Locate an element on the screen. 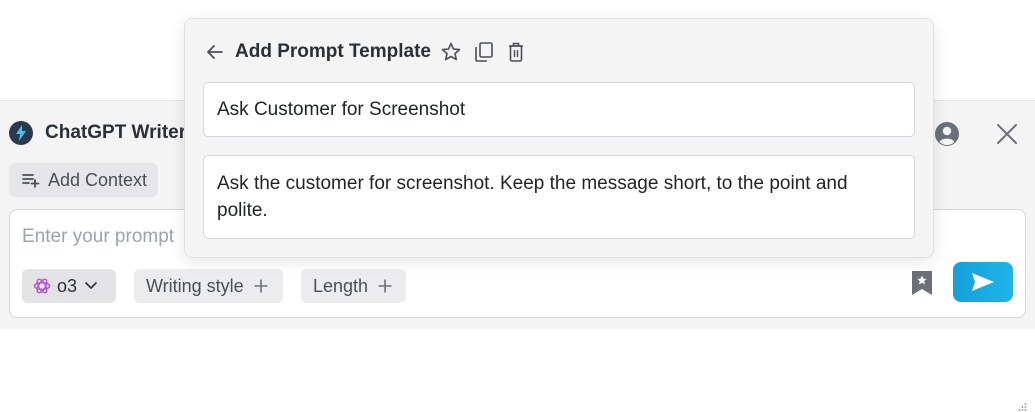 The image size is (1035, 412). send-icon is located at coordinates (983, 282).